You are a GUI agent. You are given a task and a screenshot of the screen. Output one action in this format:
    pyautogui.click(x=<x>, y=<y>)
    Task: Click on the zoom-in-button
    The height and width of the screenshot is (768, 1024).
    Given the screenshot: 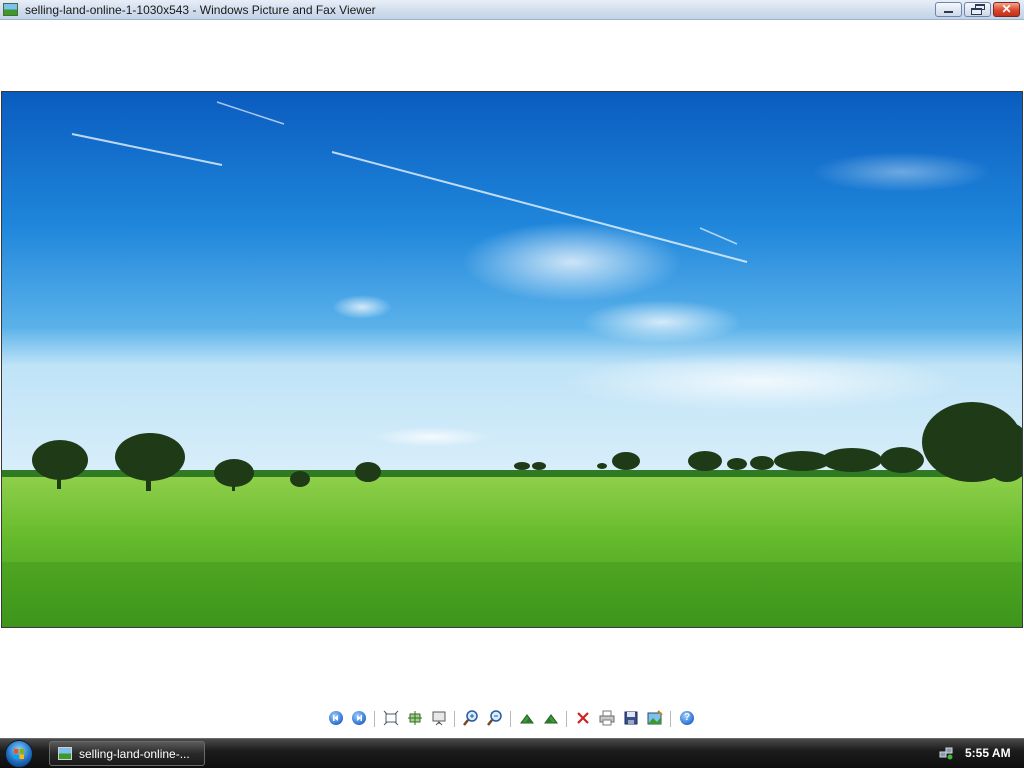 What is the action you would take?
    pyautogui.click(x=471, y=718)
    